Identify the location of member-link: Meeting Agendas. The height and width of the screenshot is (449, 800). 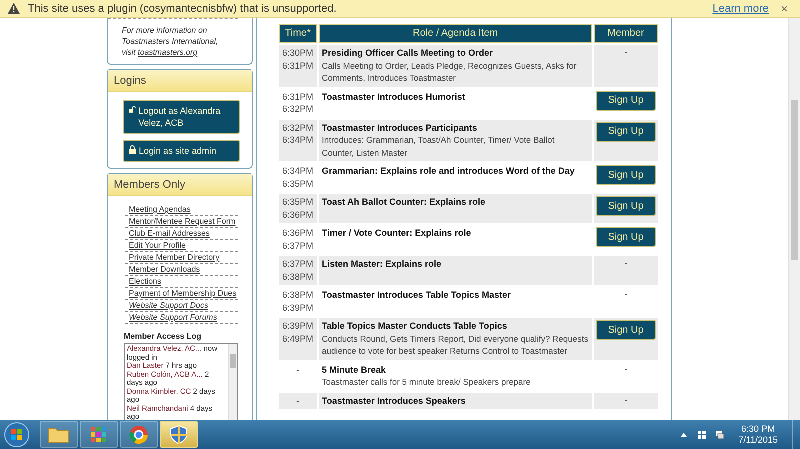
(181, 210).